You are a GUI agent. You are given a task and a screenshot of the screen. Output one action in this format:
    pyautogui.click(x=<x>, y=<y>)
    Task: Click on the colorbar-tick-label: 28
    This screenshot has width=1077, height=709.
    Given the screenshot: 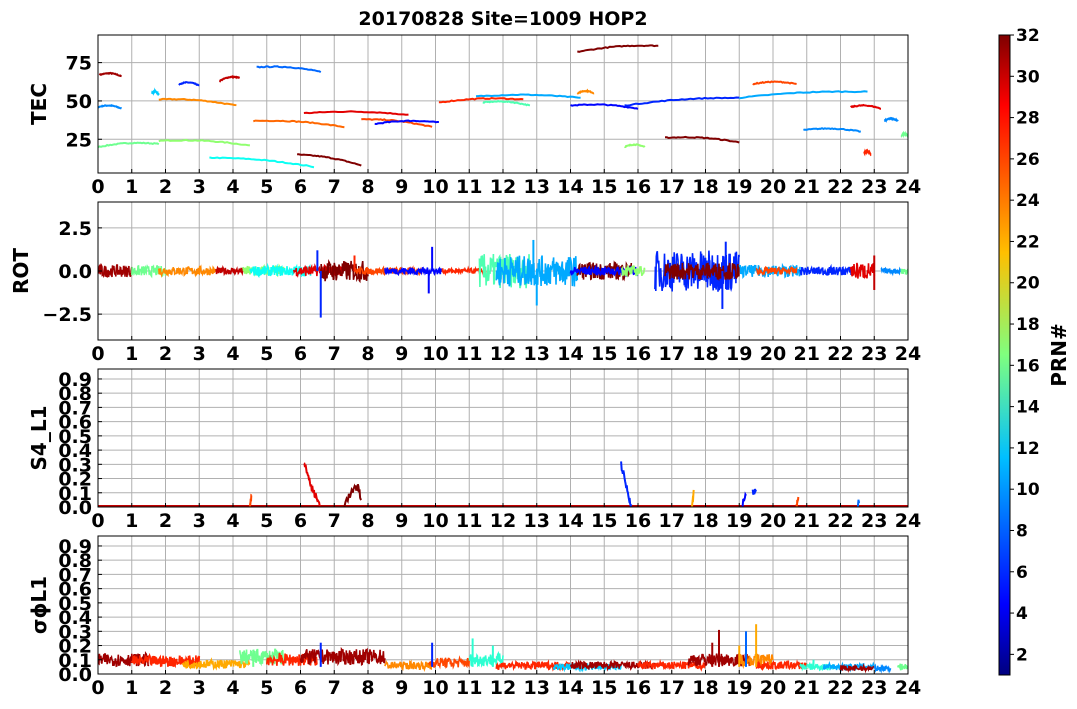 What is the action you would take?
    pyautogui.click(x=1028, y=119)
    